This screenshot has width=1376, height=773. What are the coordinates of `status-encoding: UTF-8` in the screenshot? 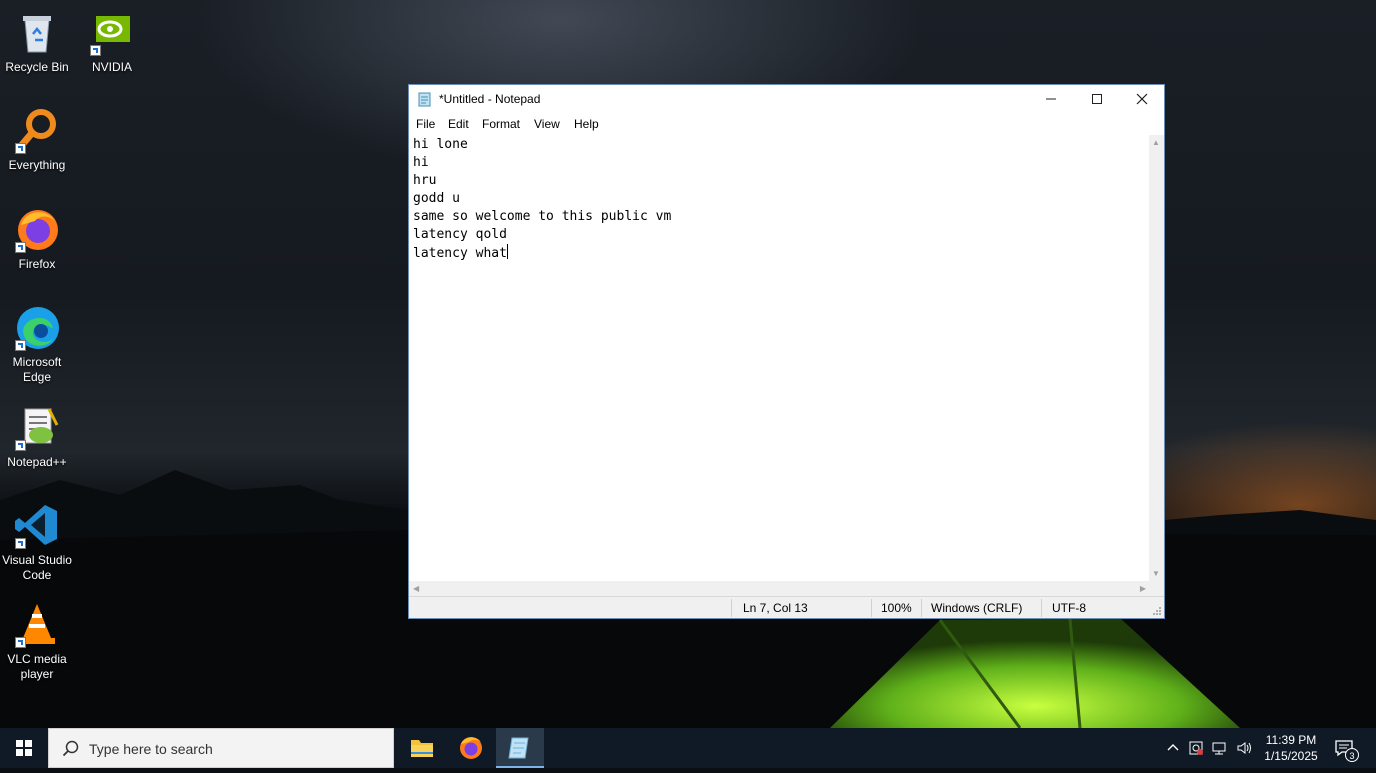 It's located at (1069, 608).